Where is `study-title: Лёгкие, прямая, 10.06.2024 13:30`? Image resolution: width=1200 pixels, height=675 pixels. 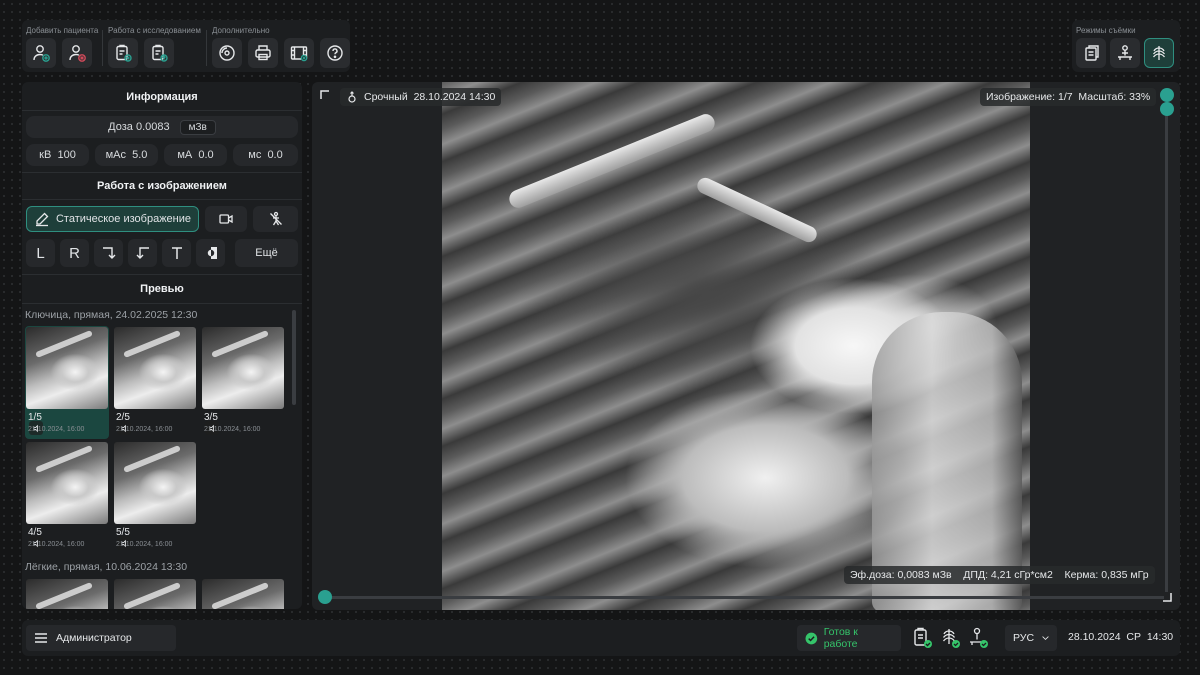 study-title: Лёгкие, прямая, 10.06.2024 13:30 is located at coordinates (106, 567).